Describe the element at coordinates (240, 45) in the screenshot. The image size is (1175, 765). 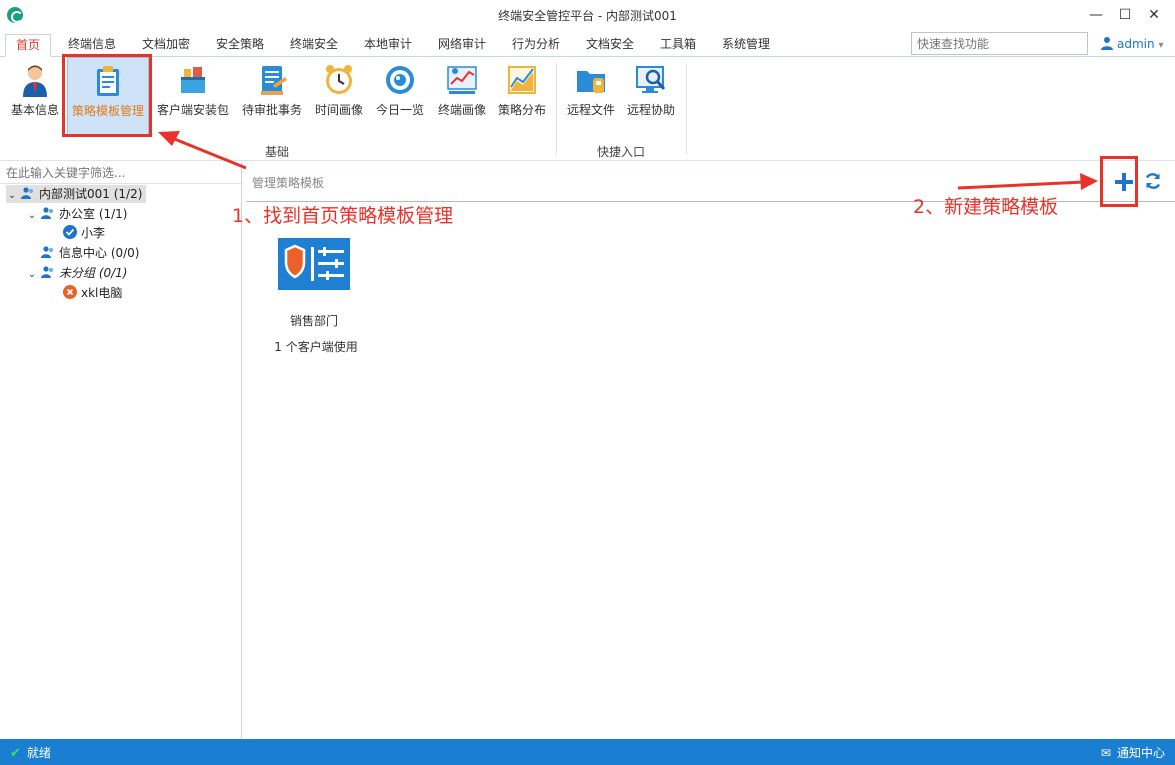
I see `tab-security-policy: 安全策略` at that location.